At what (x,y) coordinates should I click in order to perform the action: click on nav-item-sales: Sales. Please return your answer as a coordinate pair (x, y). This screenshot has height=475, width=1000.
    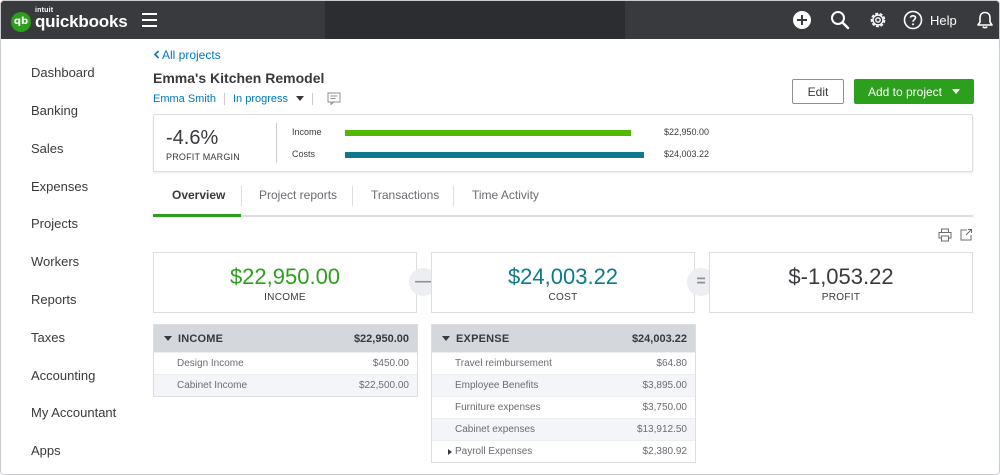
    Looking at the image, I should click on (47, 148).